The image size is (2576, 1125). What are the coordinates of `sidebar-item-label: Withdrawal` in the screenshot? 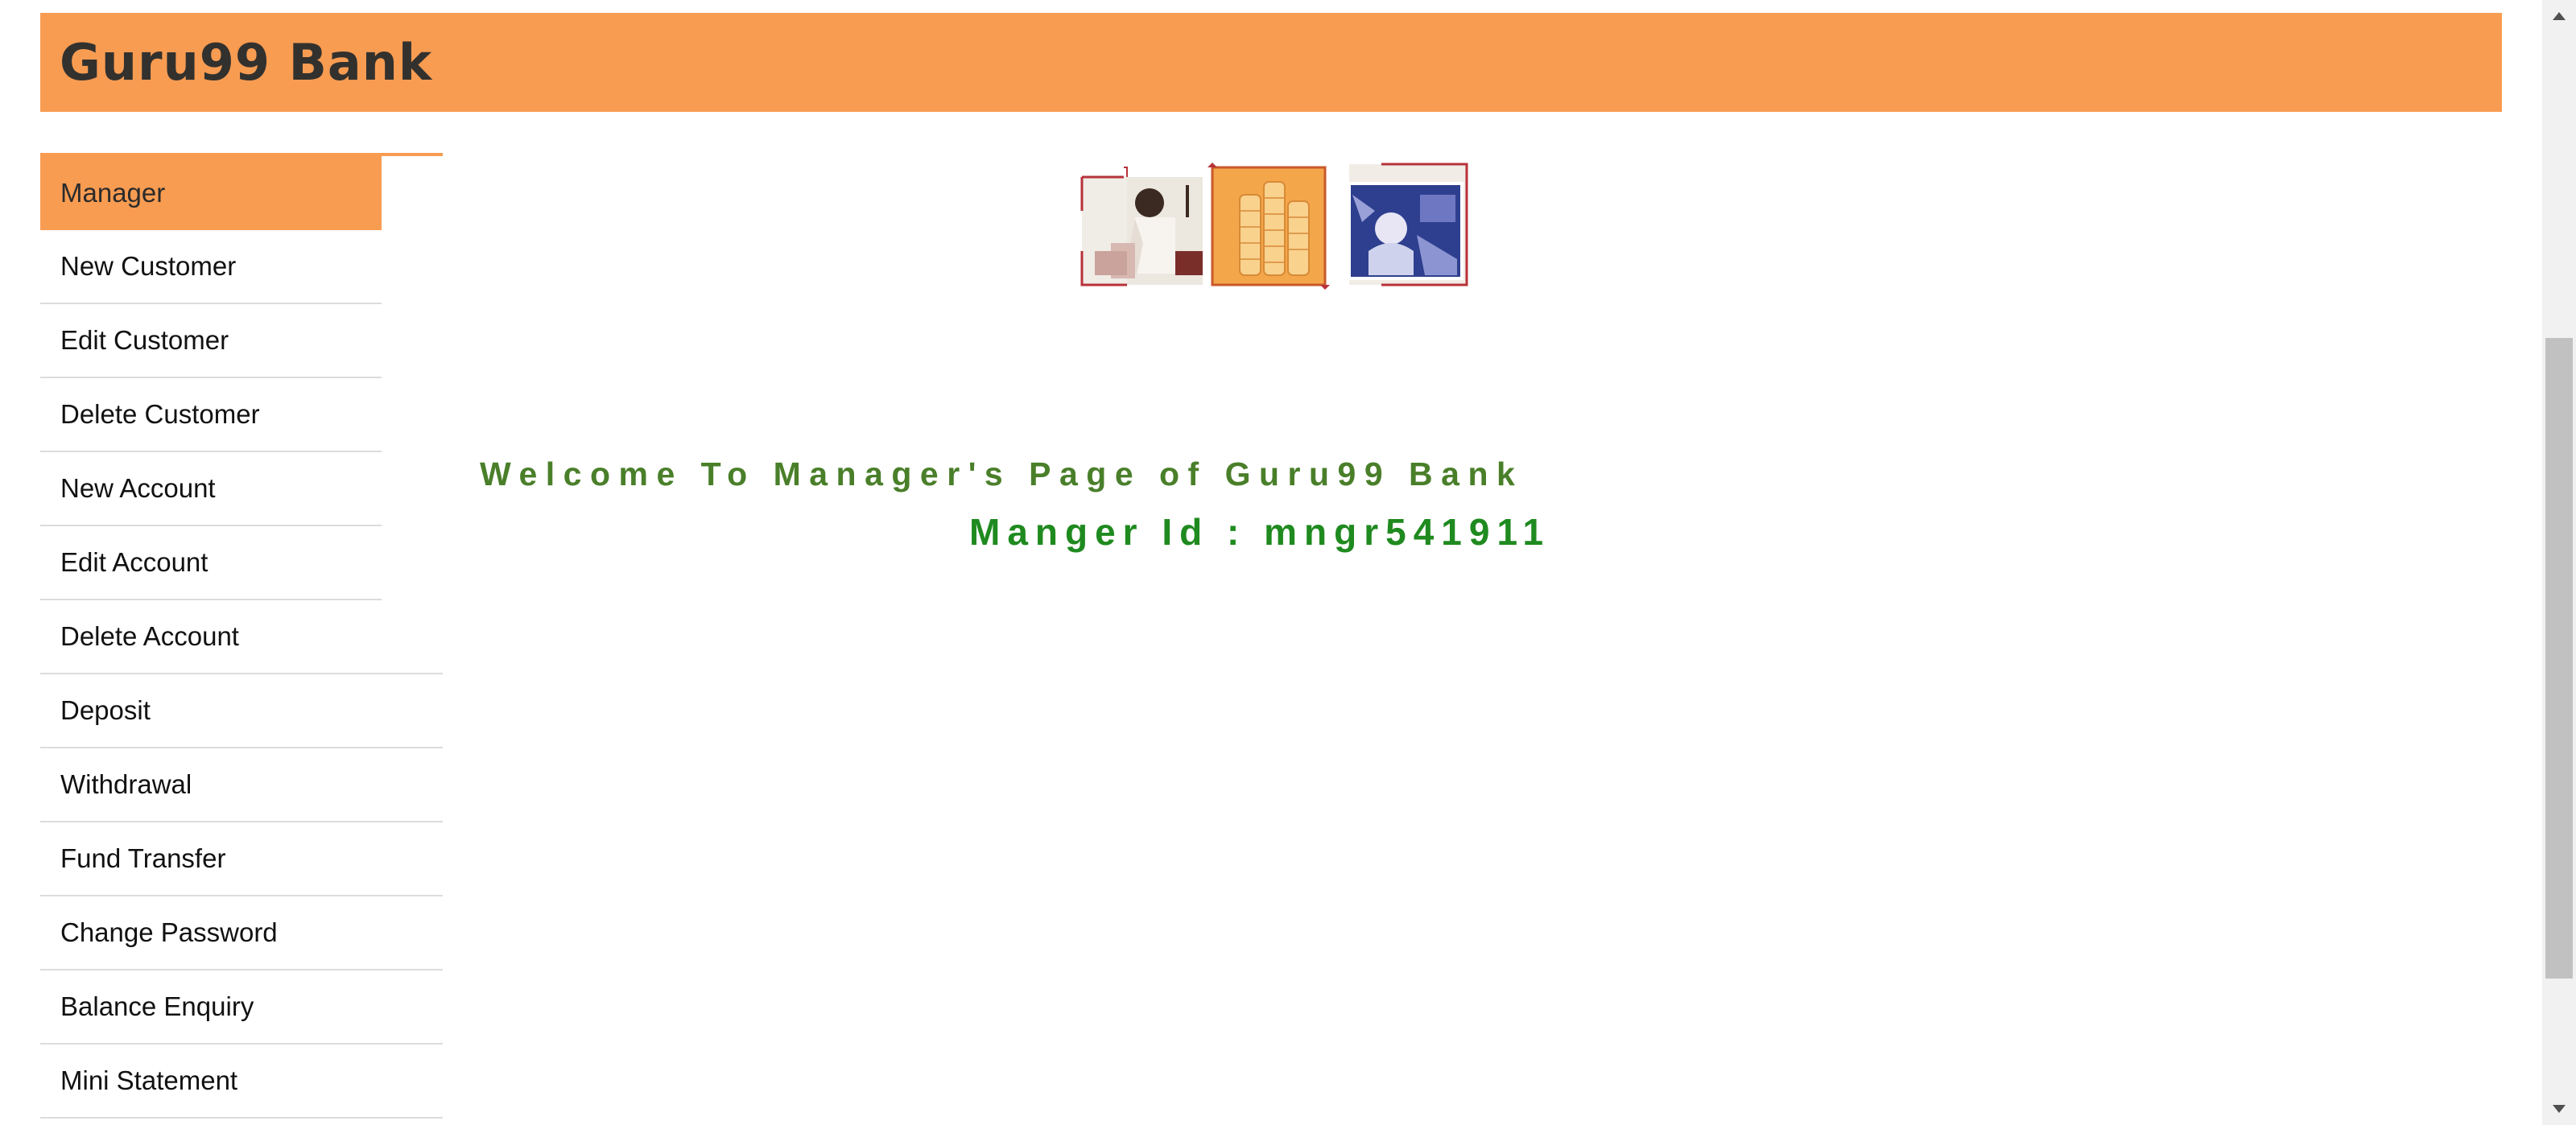 It's located at (126, 784).